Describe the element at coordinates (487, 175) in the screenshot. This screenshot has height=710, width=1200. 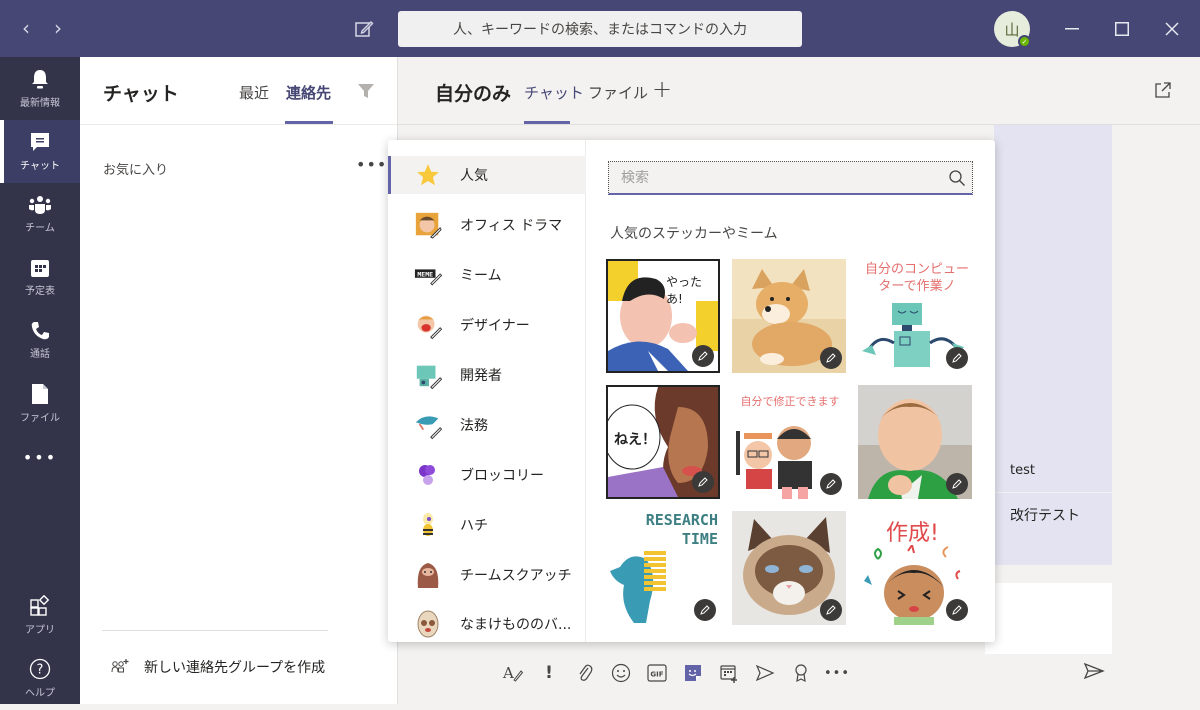
I see `sticker-category-popular: 人気` at that location.